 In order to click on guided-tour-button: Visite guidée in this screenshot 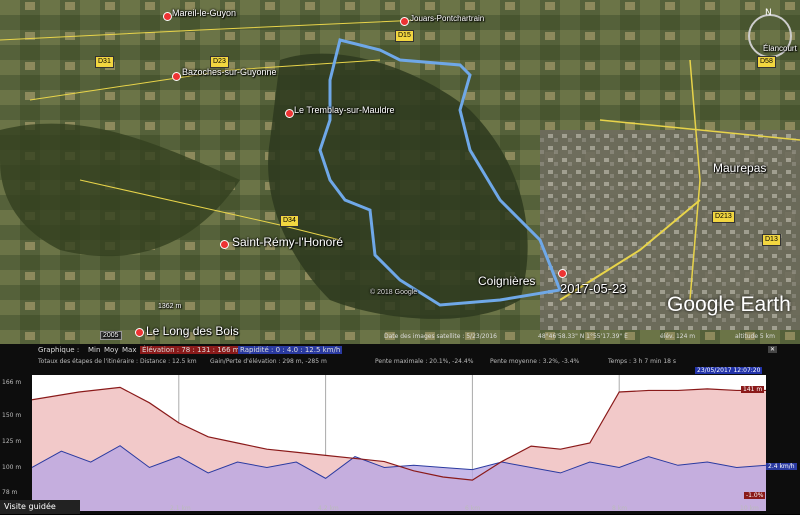, I will do `click(40, 507)`.